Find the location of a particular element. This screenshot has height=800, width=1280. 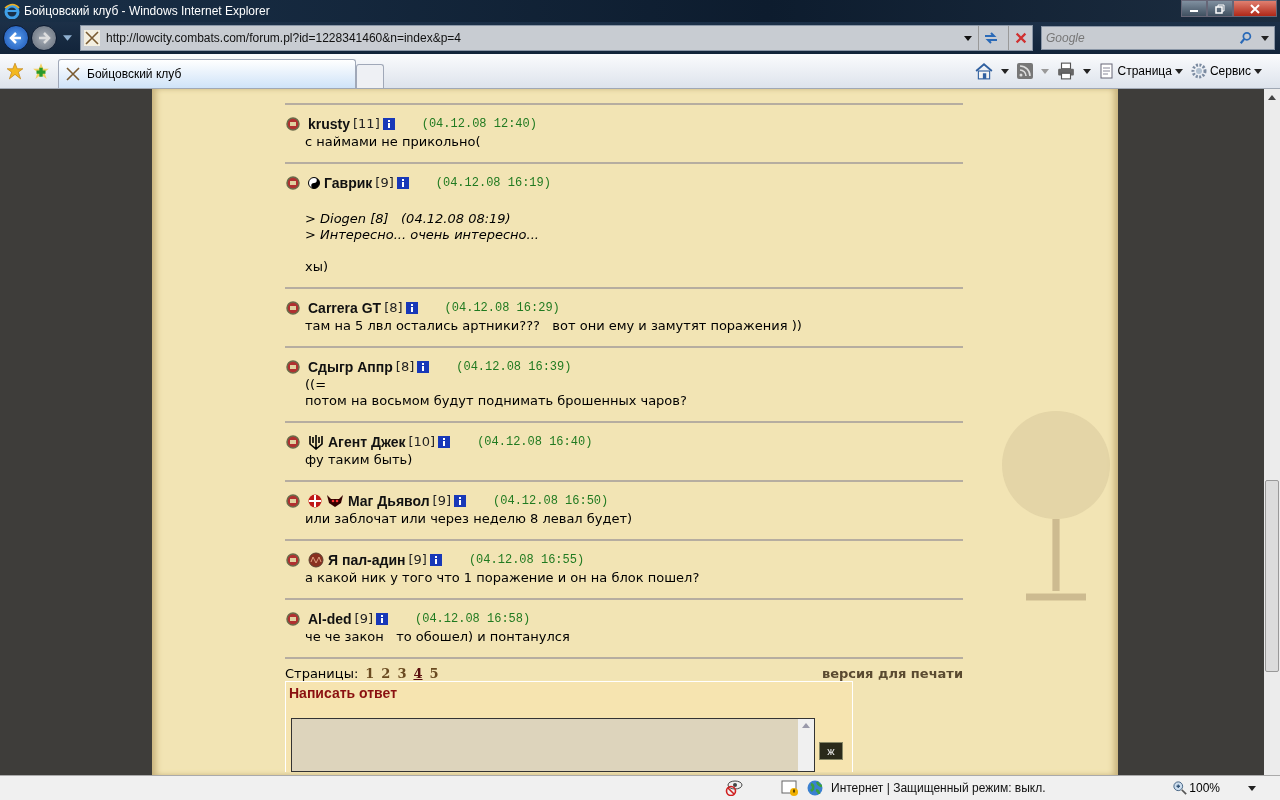

forward-arrow-icon is located at coordinates (44, 38).